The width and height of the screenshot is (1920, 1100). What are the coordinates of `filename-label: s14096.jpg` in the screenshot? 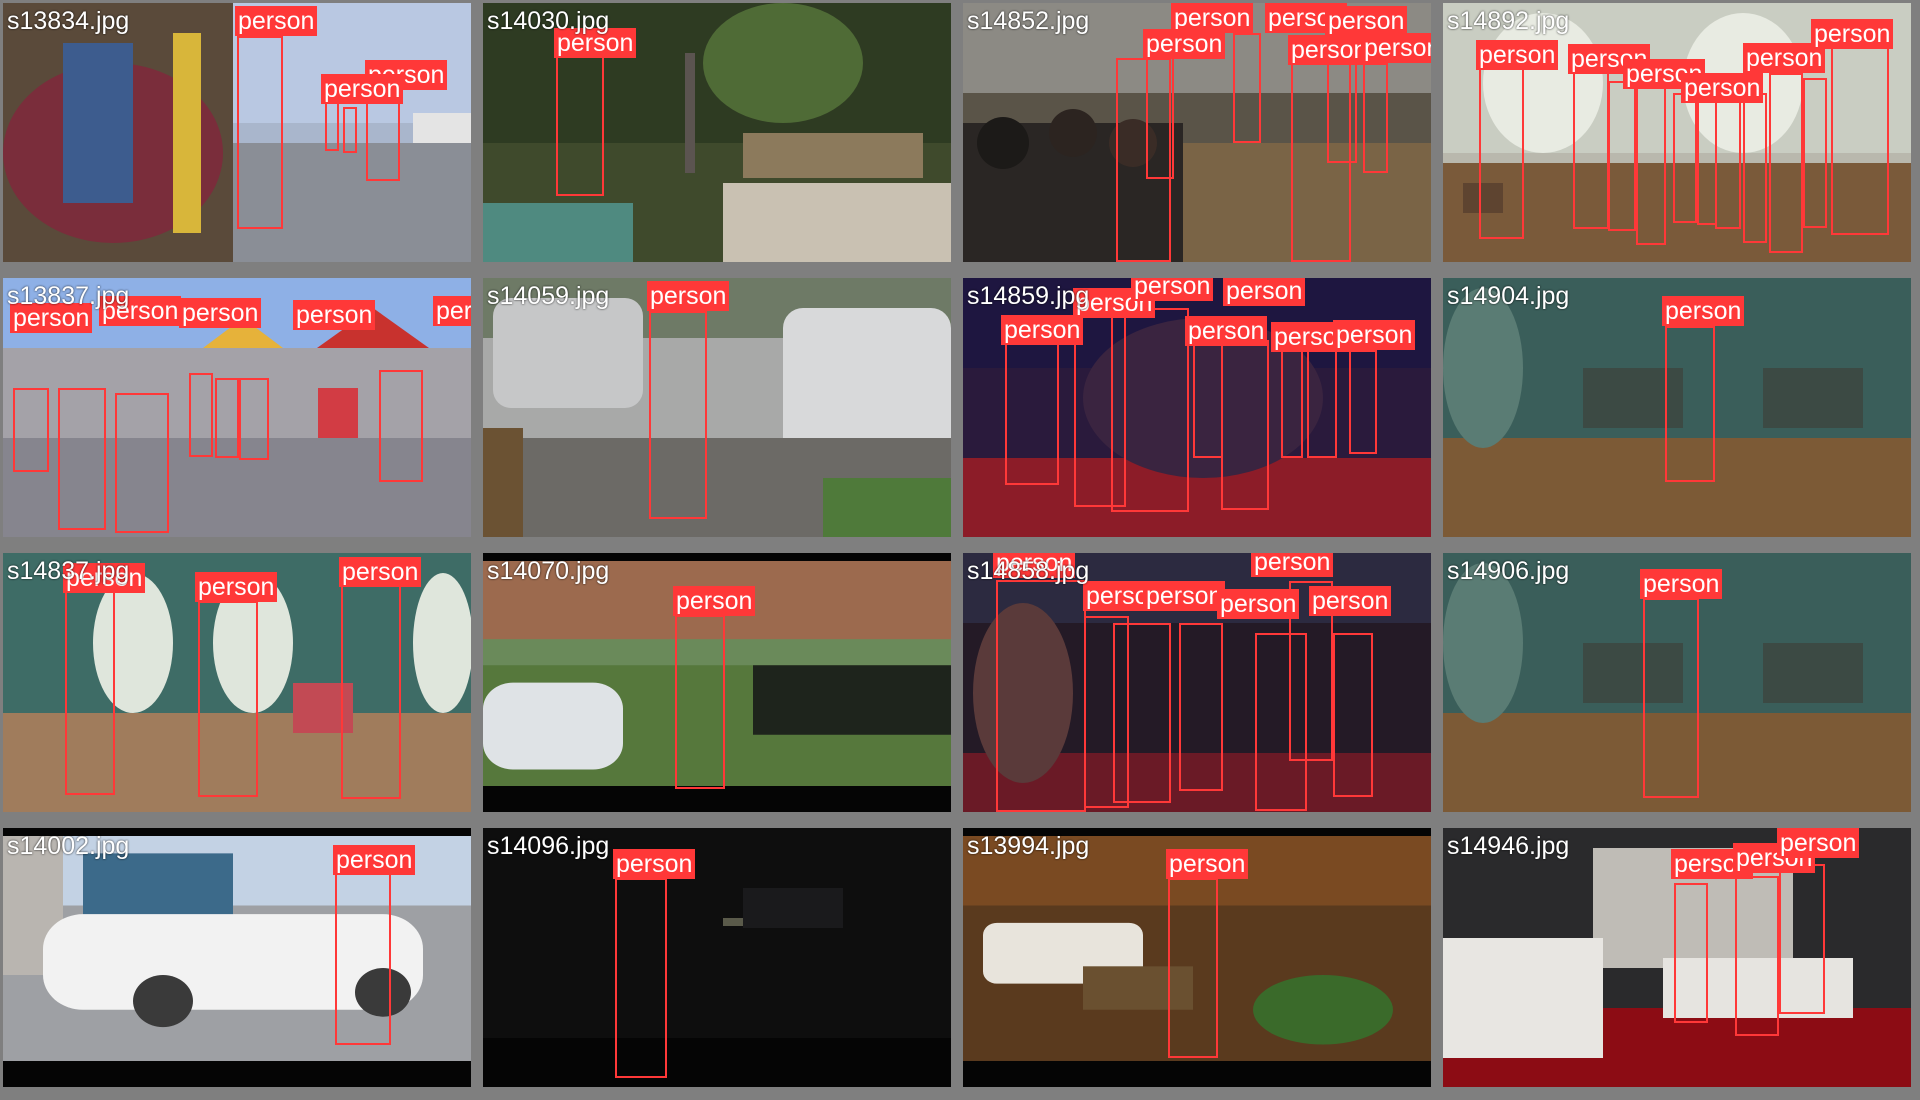 It's located at (548, 846).